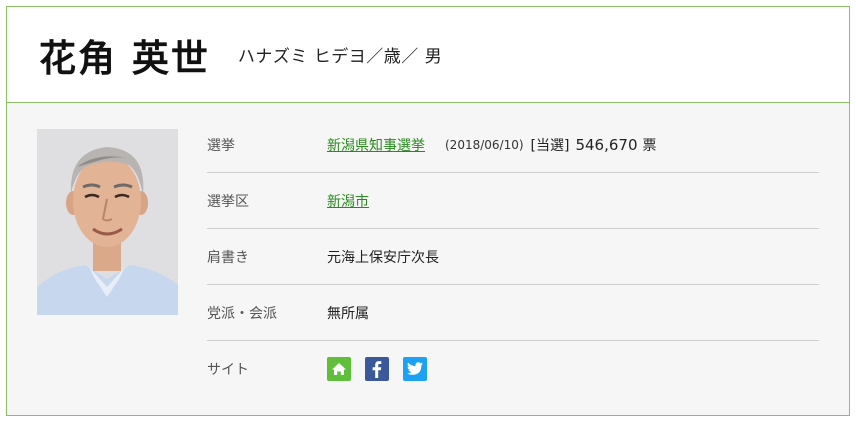 The width and height of the screenshot is (856, 423). What do you see at coordinates (221, 145) in the screenshot?
I see `election-label: 選挙` at bounding box center [221, 145].